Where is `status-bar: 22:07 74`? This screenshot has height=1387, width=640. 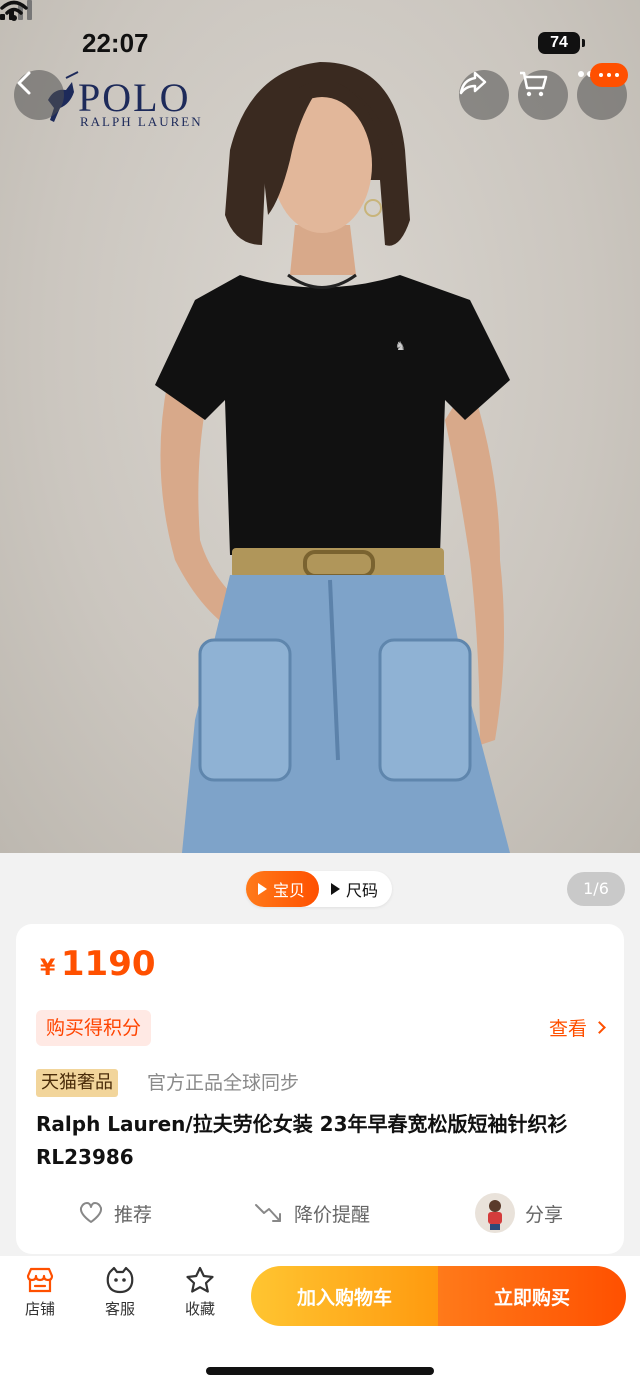 status-bar: 22:07 74 is located at coordinates (320, 40).